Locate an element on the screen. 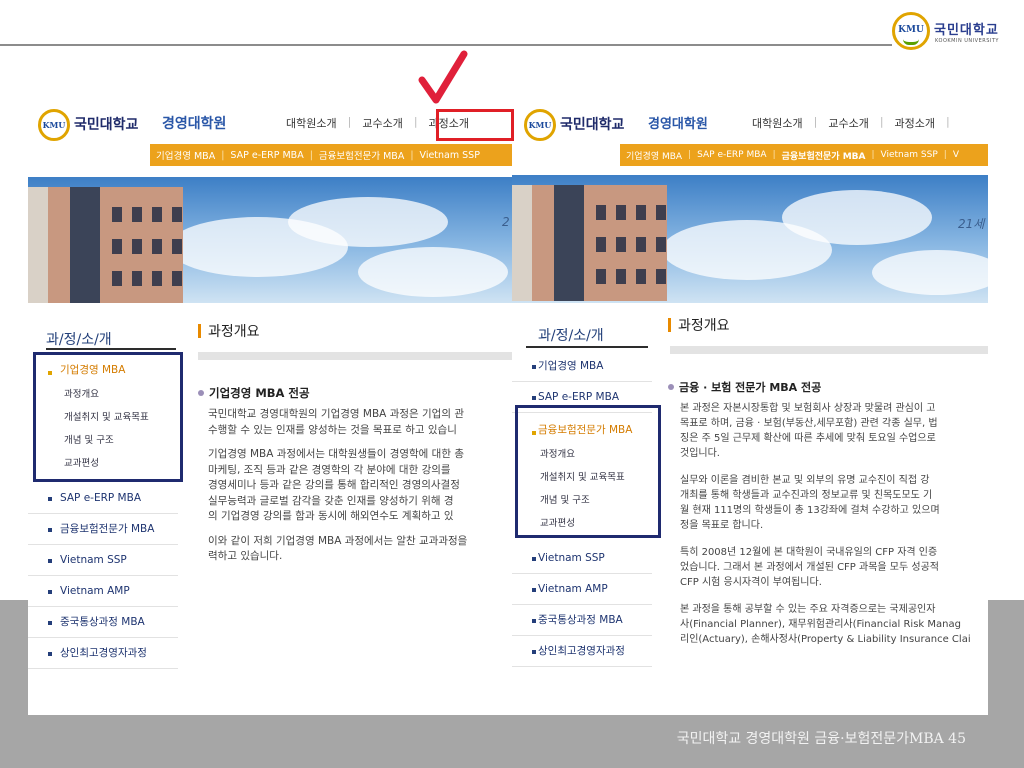 This screenshot has height=768, width=1024. hero-banner: 21세 is located at coordinates (750, 239).